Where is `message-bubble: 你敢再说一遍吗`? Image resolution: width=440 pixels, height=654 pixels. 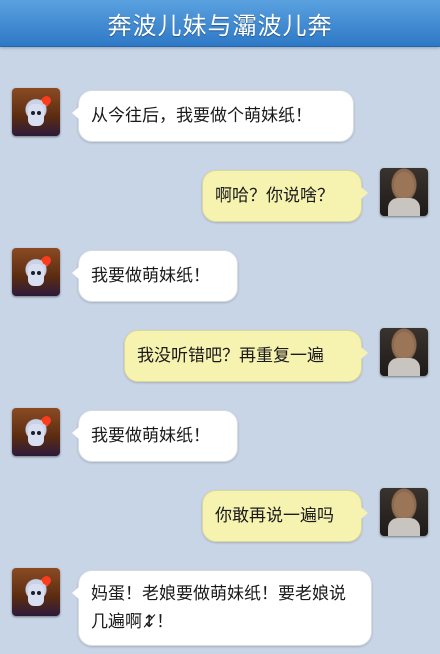
message-bubble: 你敢再说一遍吗 is located at coordinates (285, 516).